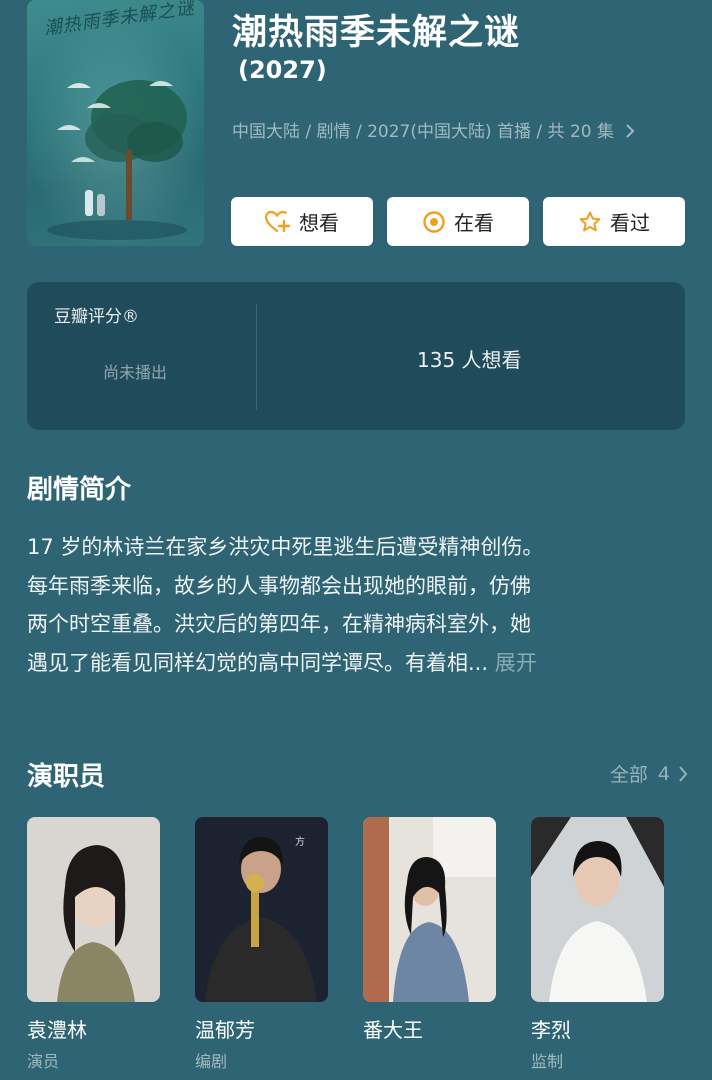 The image size is (712, 1080). I want to click on cast-name: 温郁芳, so click(225, 1030).